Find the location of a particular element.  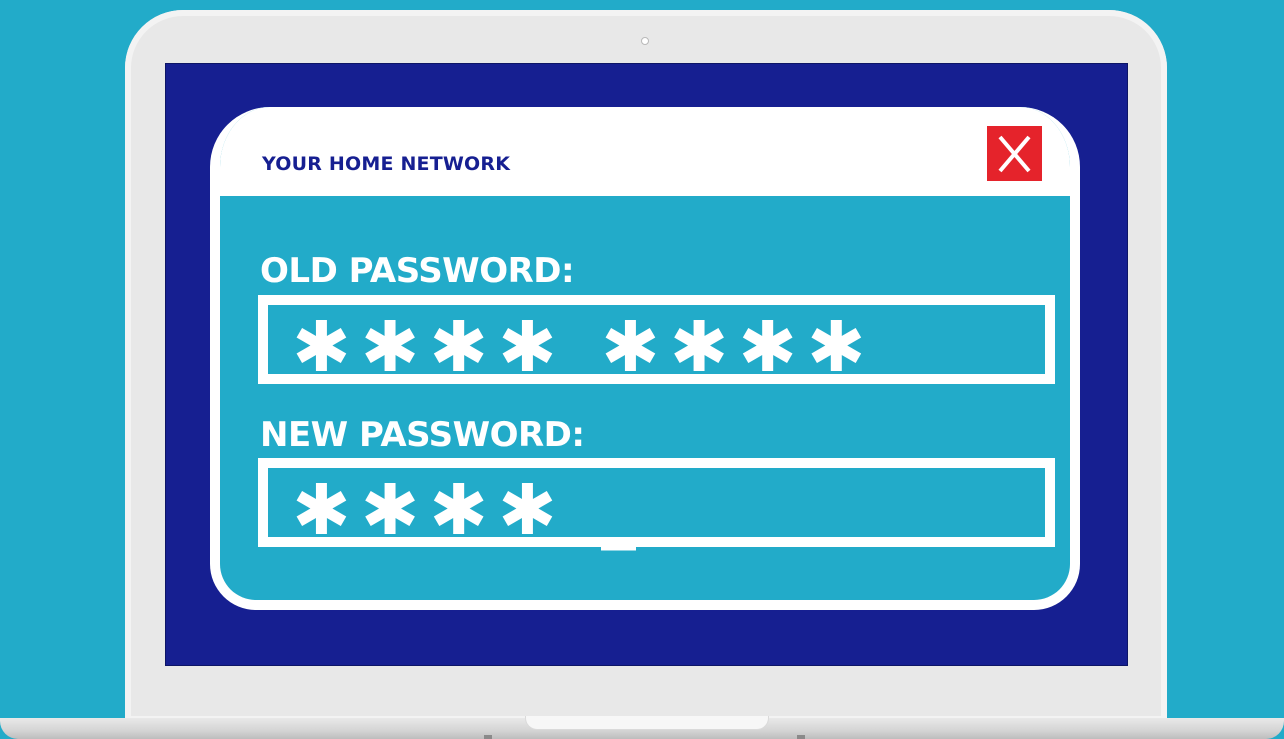

old-password-field: ✱✱✱✱ ✱✱✱✱ is located at coordinates (656, 339).